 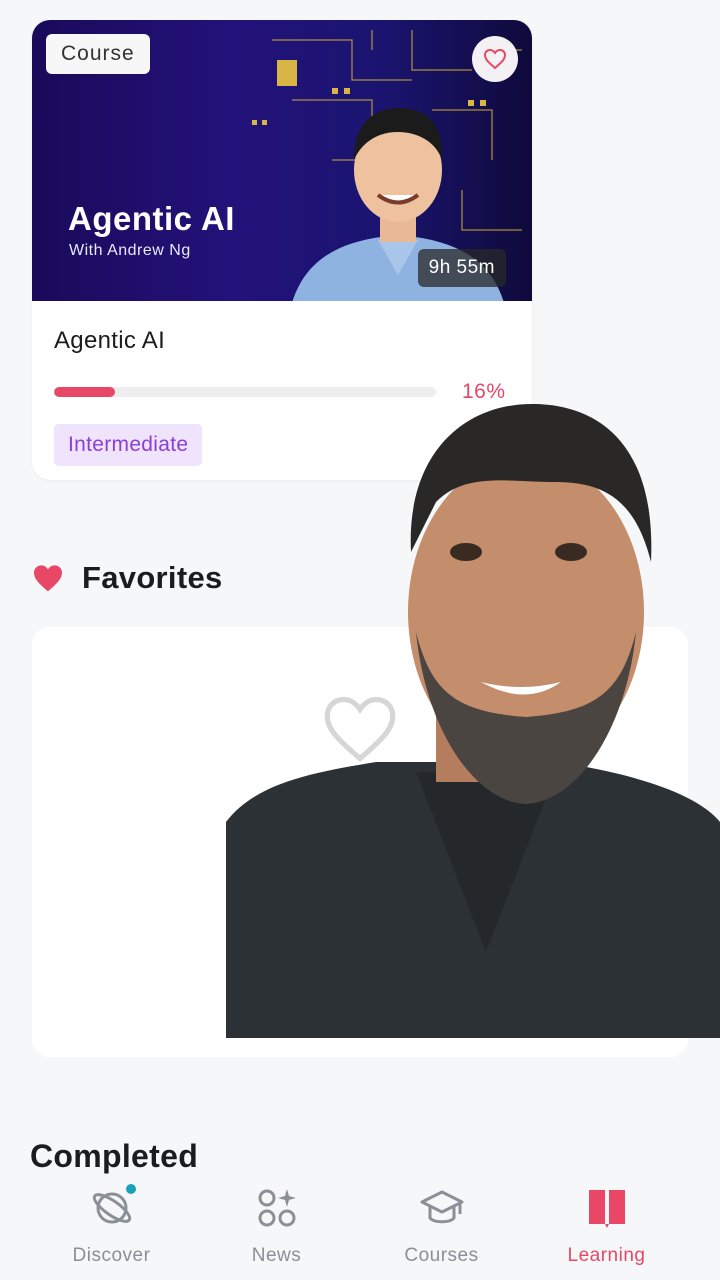 I want to click on nav-discover: Discover, so click(x=111, y=1227).